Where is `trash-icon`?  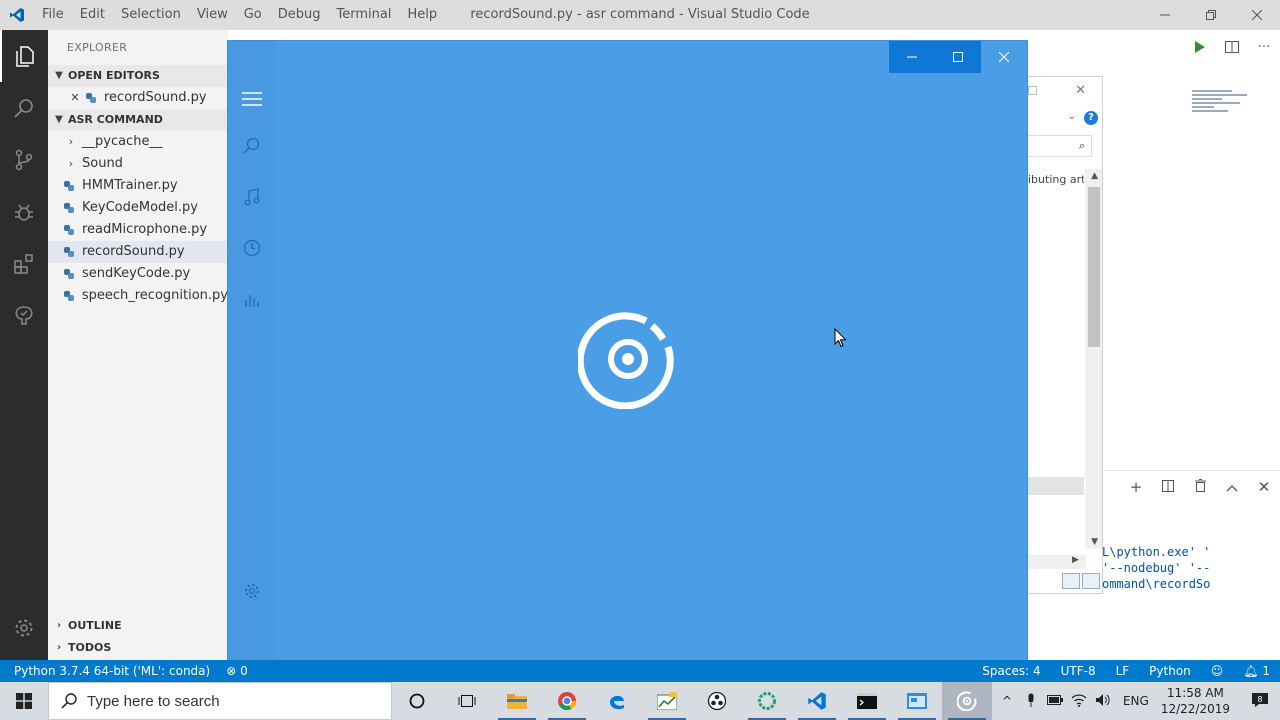 trash-icon is located at coordinates (1200, 487).